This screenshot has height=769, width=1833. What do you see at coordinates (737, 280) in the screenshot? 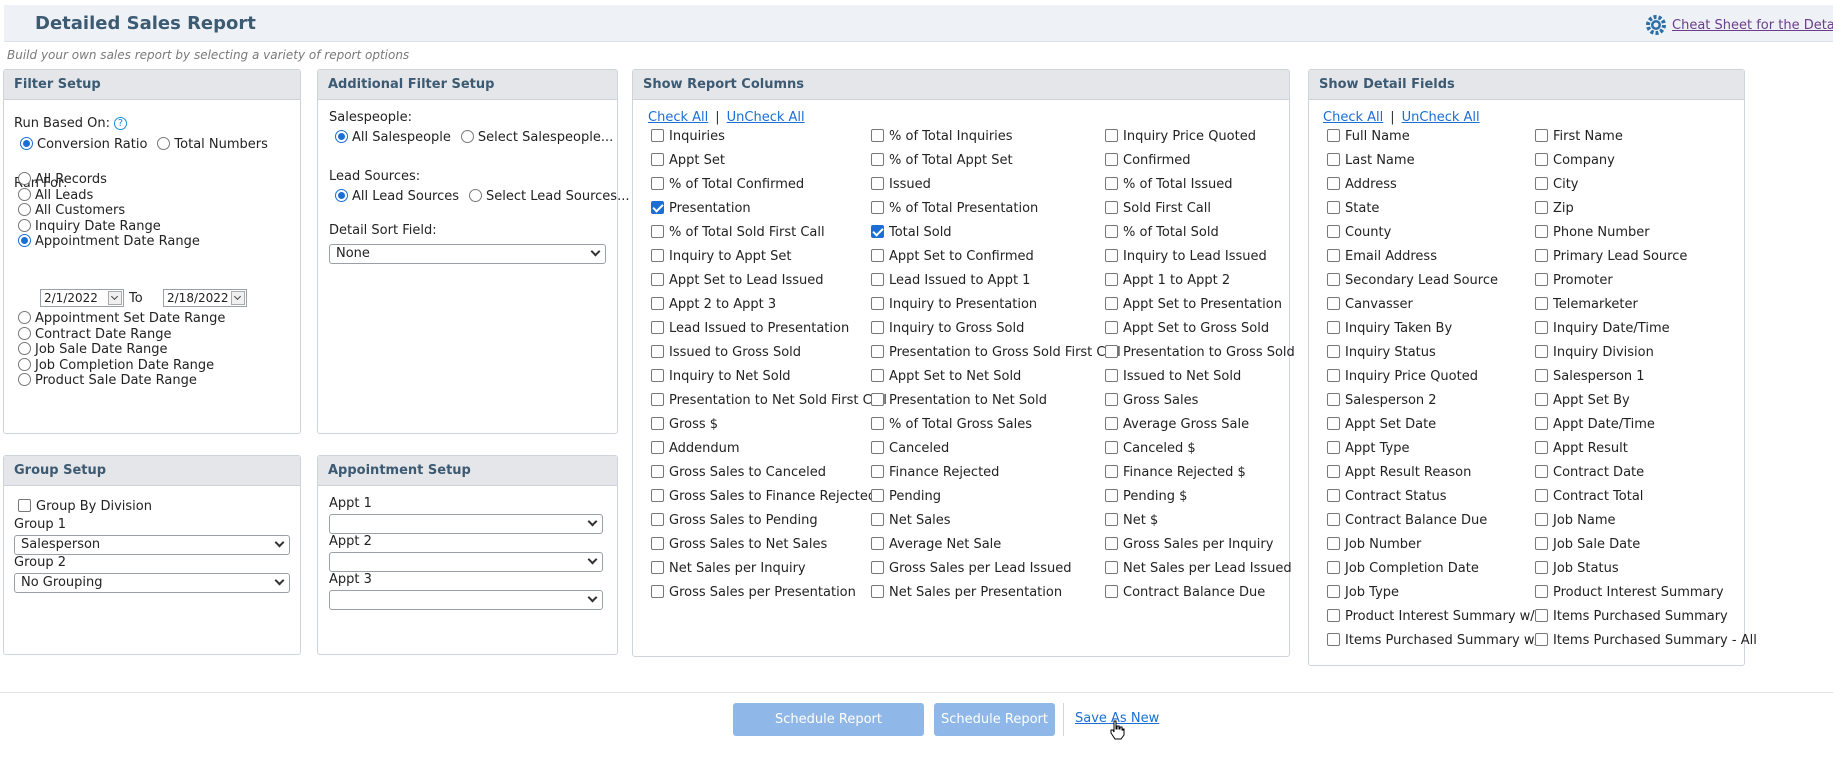
I see `option-appt-set-to-lead-issued: Appt Set to Lead Issued` at bounding box center [737, 280].